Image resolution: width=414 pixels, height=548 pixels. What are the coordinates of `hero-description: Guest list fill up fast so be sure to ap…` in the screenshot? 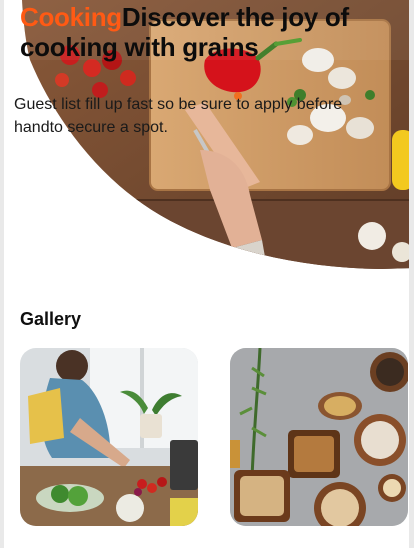 It's located at (178, 116).